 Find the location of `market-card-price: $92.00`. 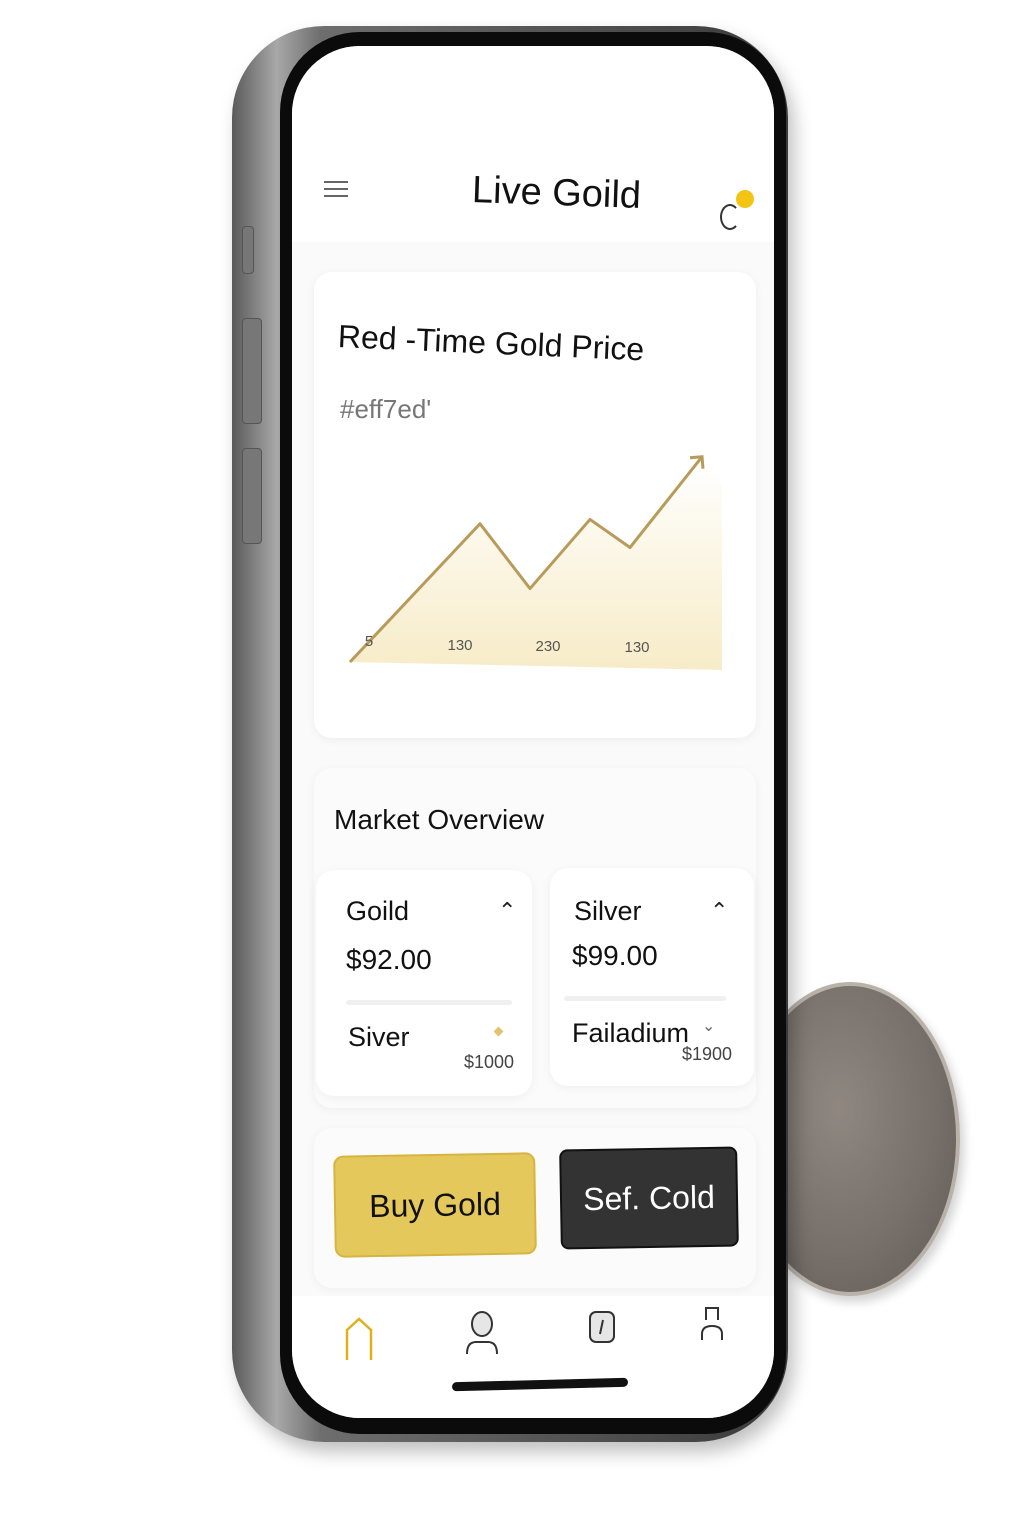

market-card-price: $92.00 is located at coordinates (389, 959).